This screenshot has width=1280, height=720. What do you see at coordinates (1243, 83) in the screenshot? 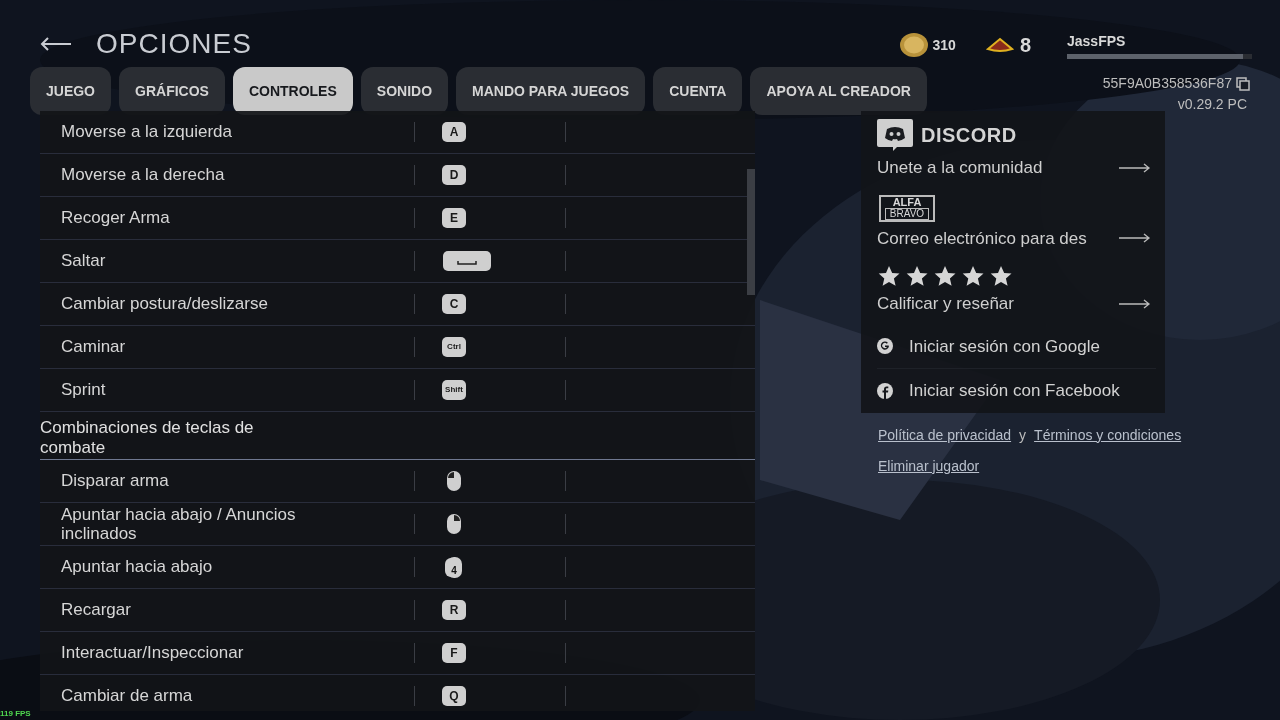
I see `copy-icon` at bounding box center [1243, 83].